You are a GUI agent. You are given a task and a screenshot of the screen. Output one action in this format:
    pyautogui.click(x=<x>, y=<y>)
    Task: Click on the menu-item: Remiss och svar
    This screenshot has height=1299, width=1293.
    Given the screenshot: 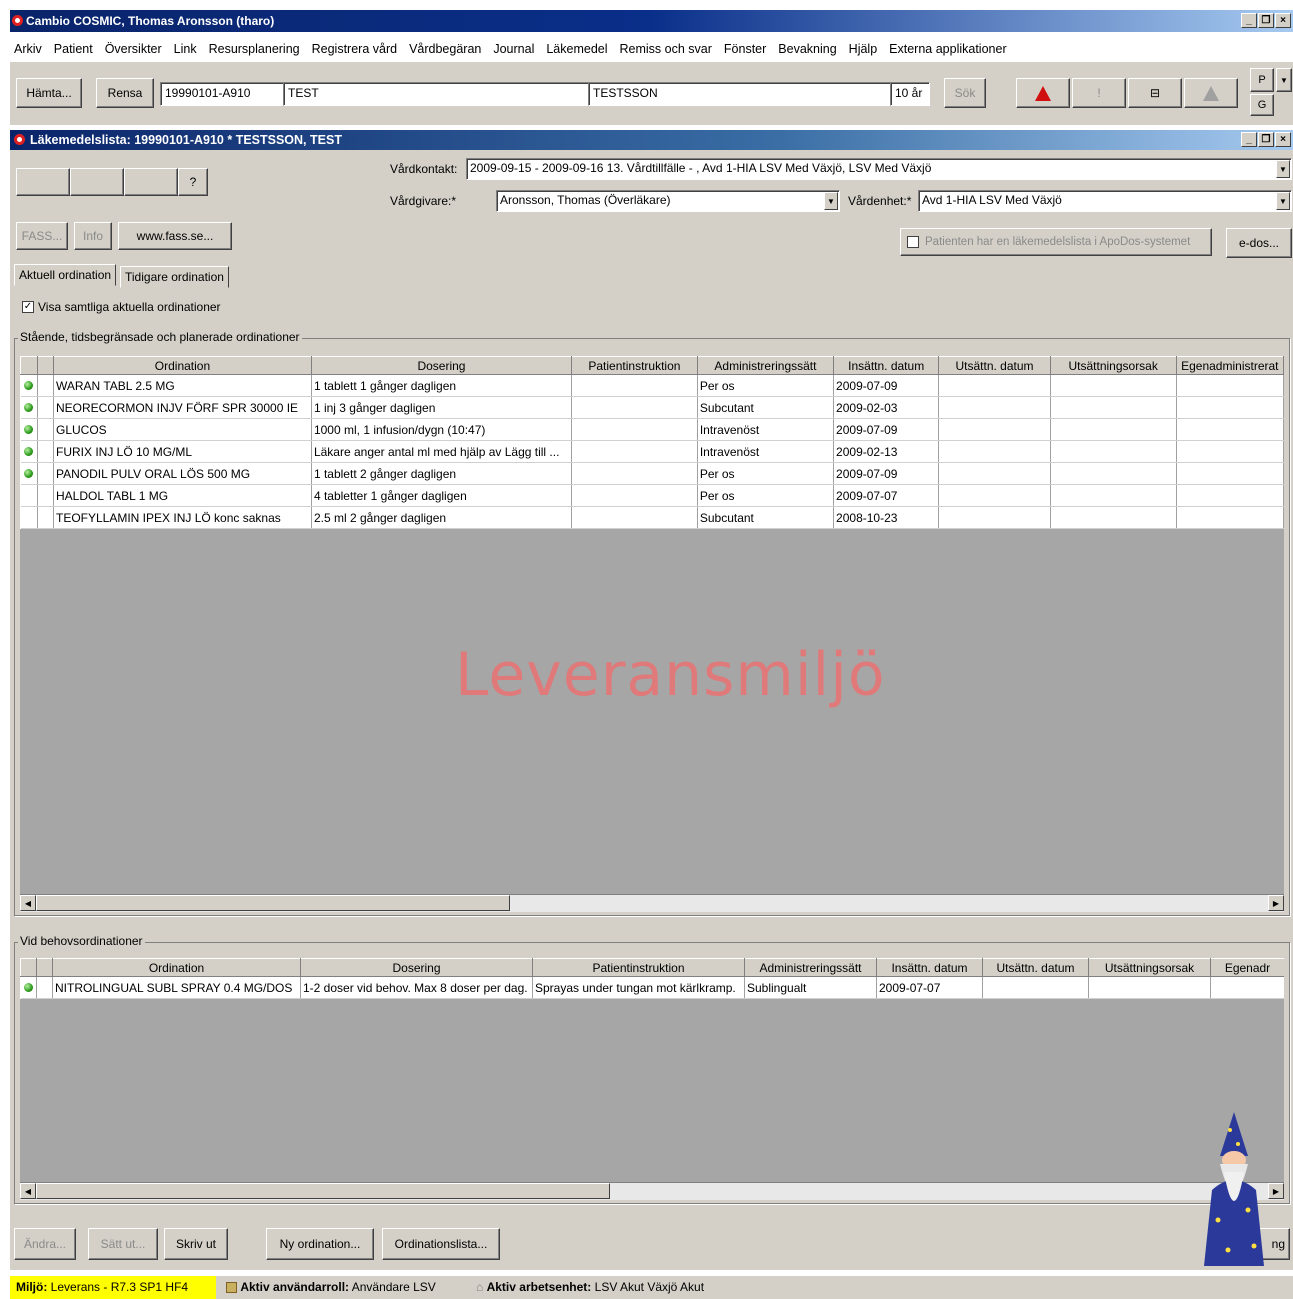 What is the action you would take?
    pyautogui.click(x=666, y=49)
    